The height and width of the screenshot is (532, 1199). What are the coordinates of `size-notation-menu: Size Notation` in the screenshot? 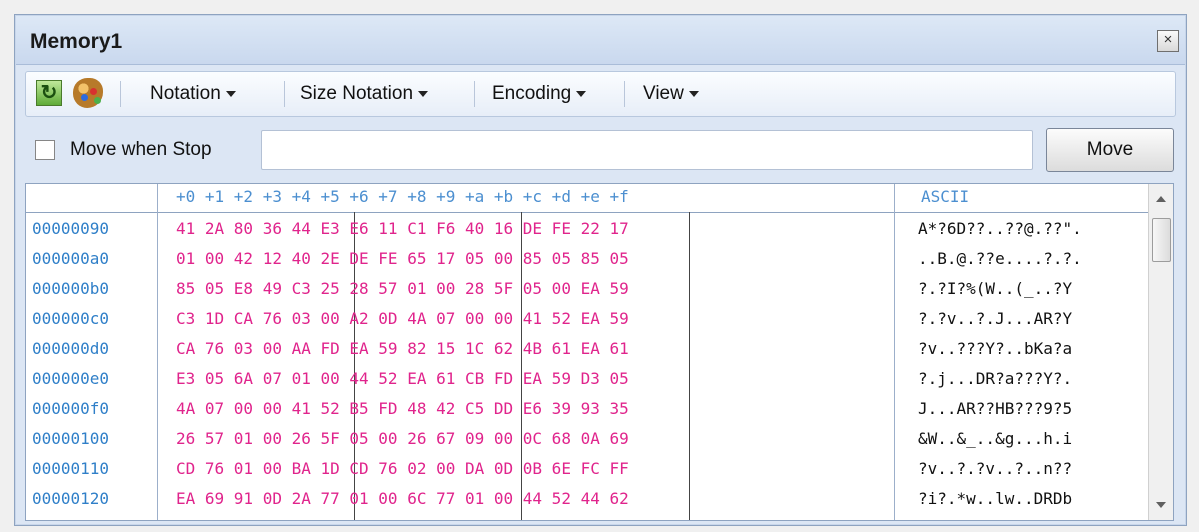 It's located at (364, 94).